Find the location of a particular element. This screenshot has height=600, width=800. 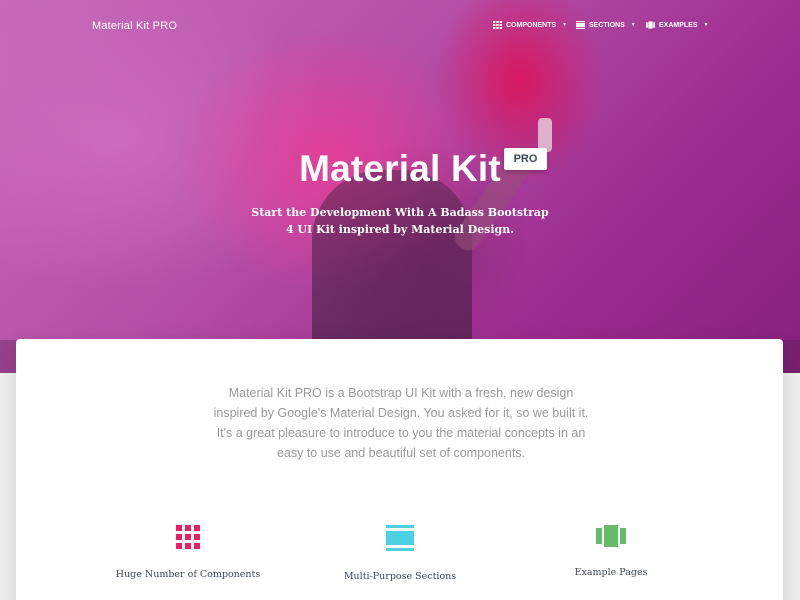

hero-title-wrap: Material Kit is located at coordinates (400, 169).